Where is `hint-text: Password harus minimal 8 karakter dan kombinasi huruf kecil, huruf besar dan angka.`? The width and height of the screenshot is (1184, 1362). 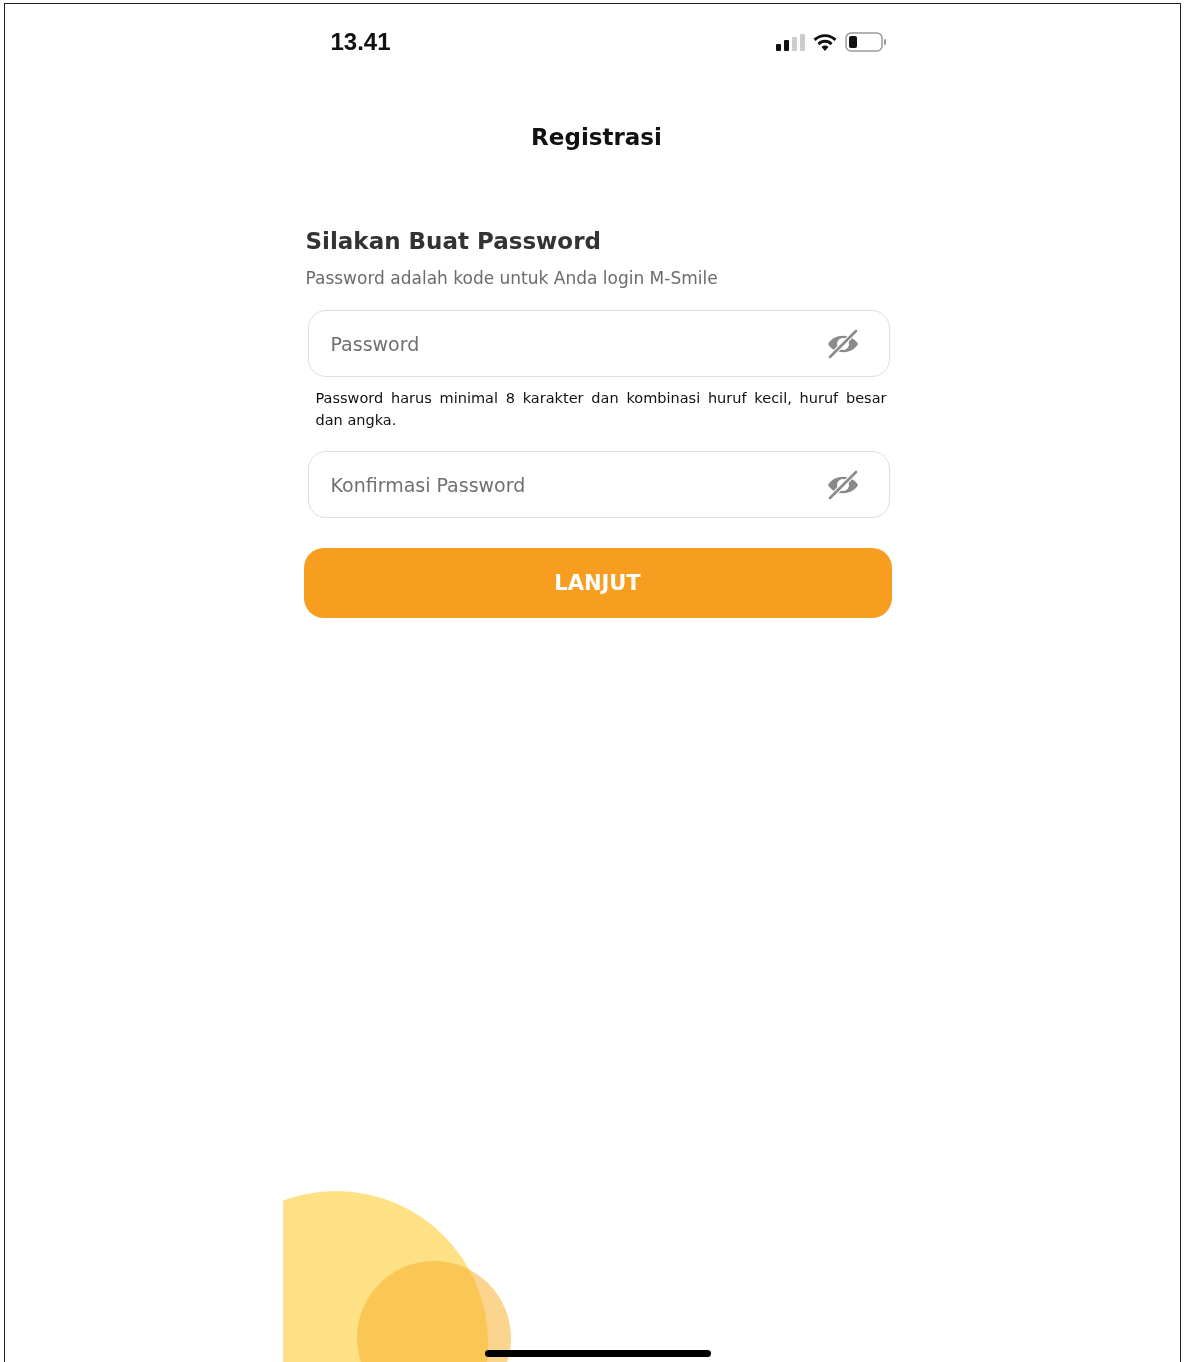 hint-text: Password harus minimal 8 karakter dan kombinasi huruf kecil, huruf besar dan angka. is located at coordinates (601, 409).